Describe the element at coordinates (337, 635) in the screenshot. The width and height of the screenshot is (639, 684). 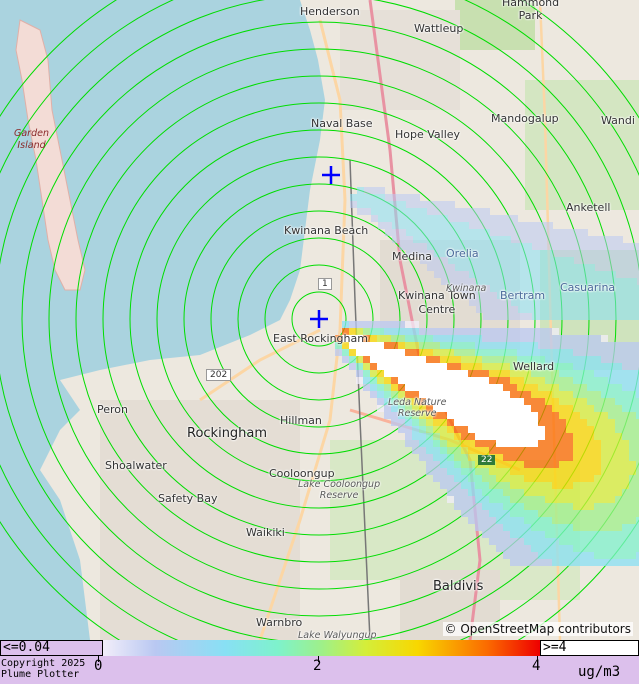
I see `label-lake-walyungup: Lake Walyungup` at that location.